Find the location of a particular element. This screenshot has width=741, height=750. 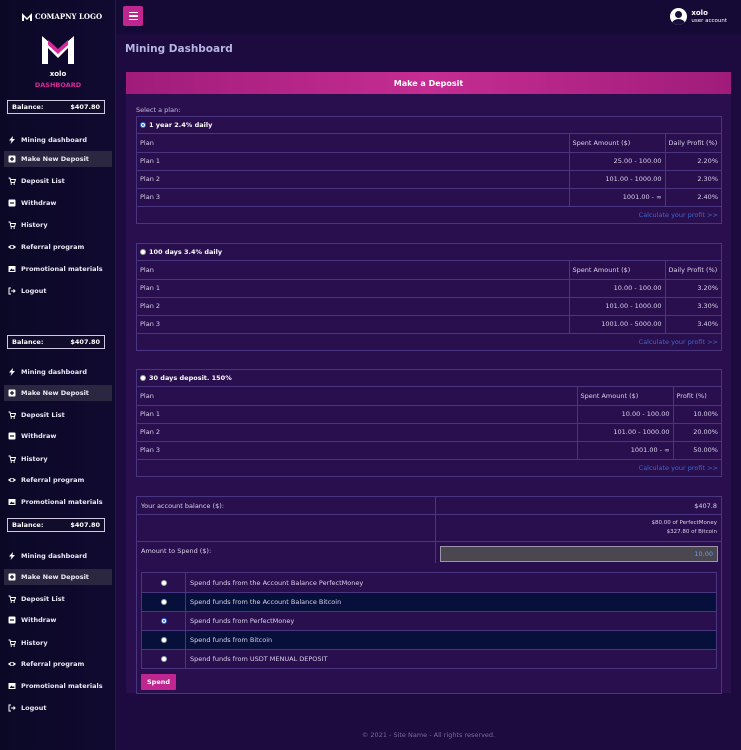

sidebar-item-label: Withdraw is located at coordinates (39, 436).